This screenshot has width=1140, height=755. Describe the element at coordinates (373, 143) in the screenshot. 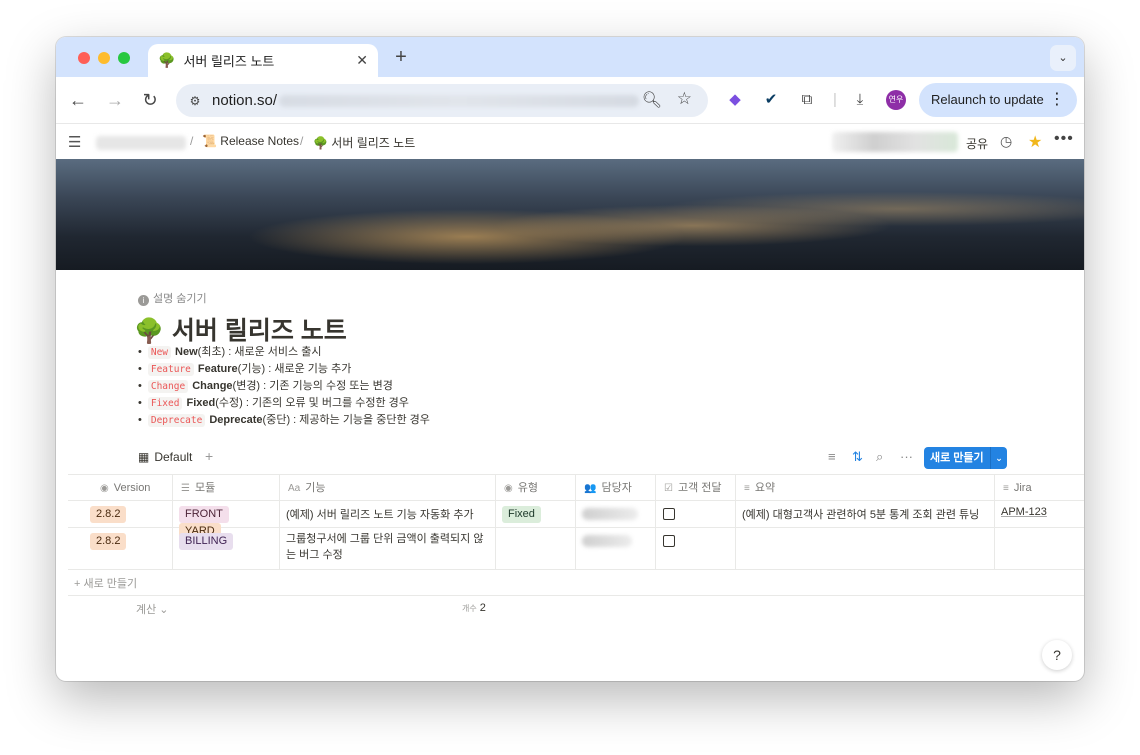

I see `breadcrumb-label: 서버 릴리즈 노트` at that location.